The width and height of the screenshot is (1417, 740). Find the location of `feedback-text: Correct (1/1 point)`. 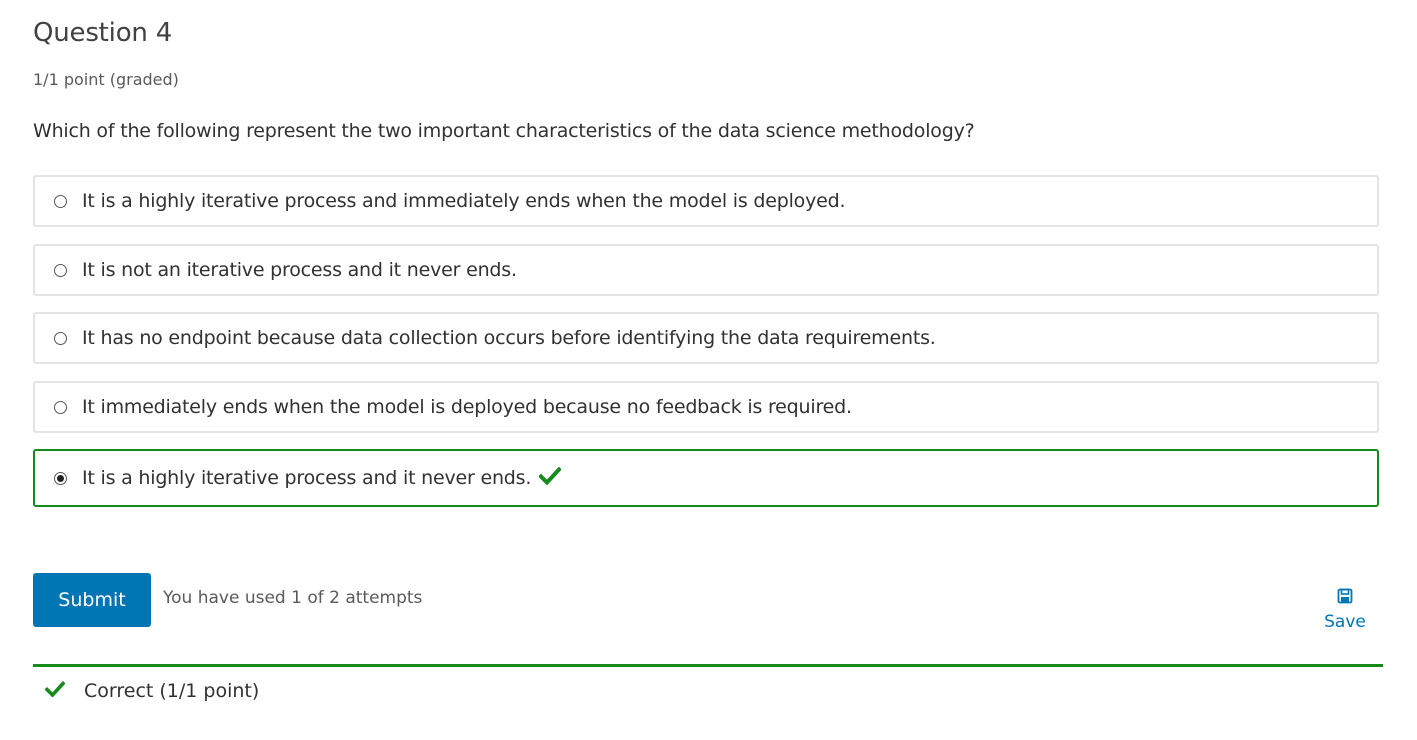

feedback-text: Correct (1/1 point) is located at coordinates (172, 691).